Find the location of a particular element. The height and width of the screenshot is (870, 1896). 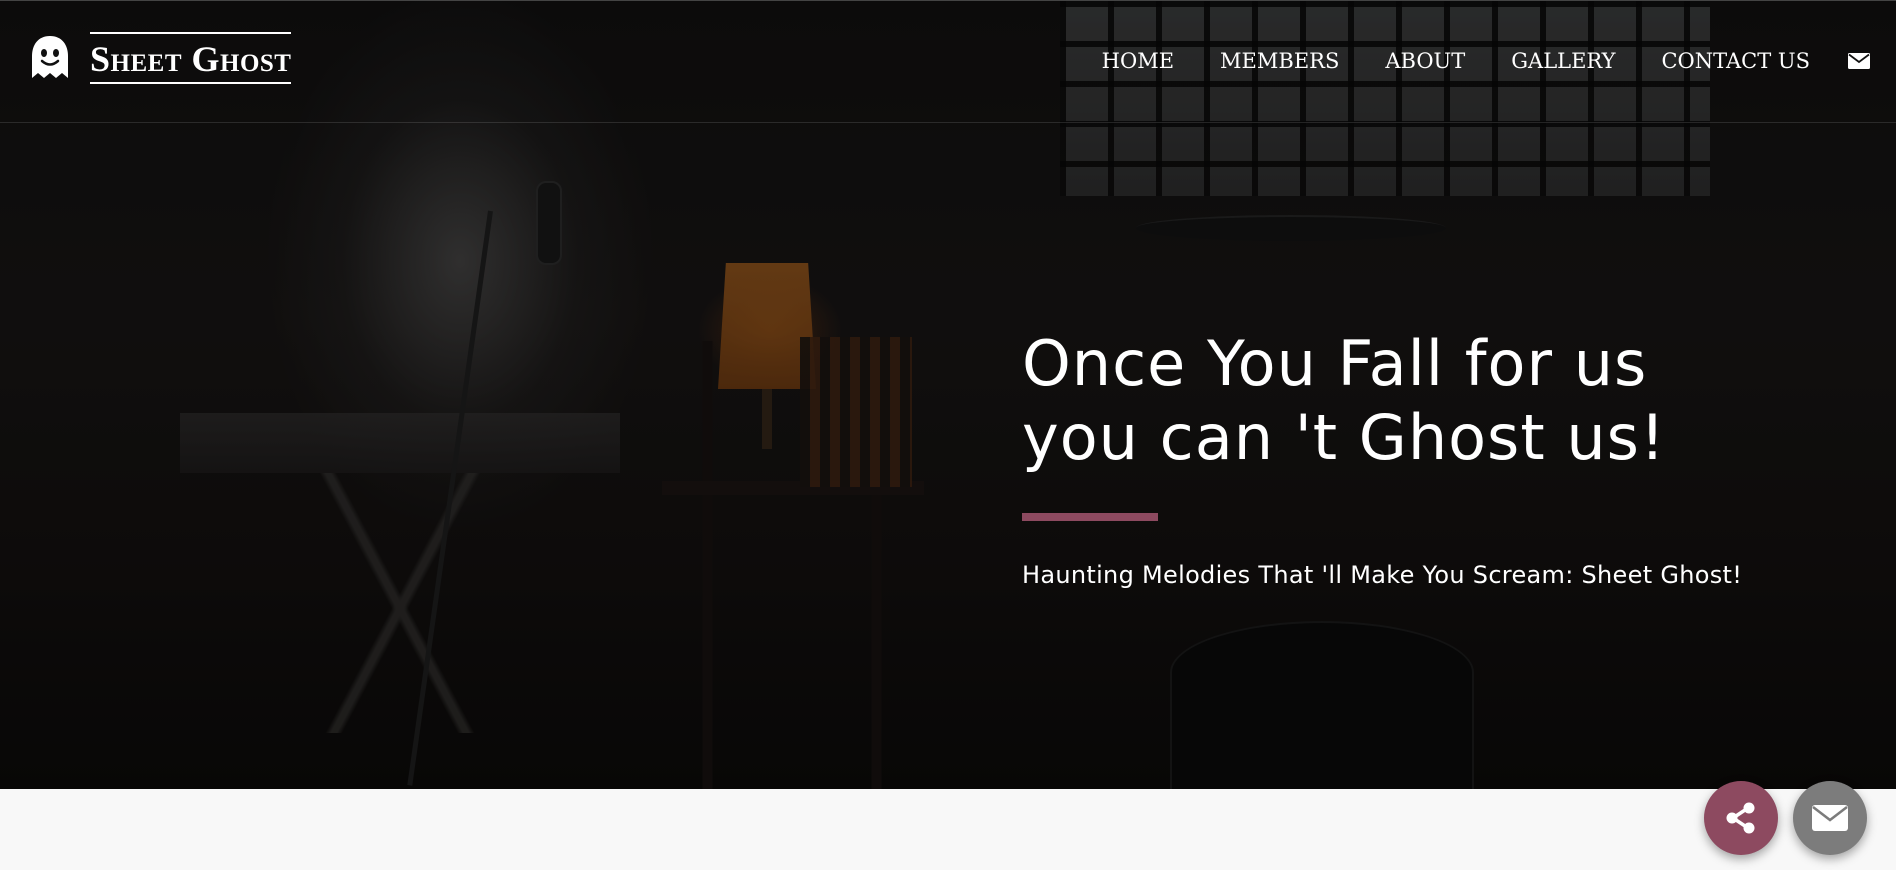

ghost-icon is located at coordinates (50, 57).